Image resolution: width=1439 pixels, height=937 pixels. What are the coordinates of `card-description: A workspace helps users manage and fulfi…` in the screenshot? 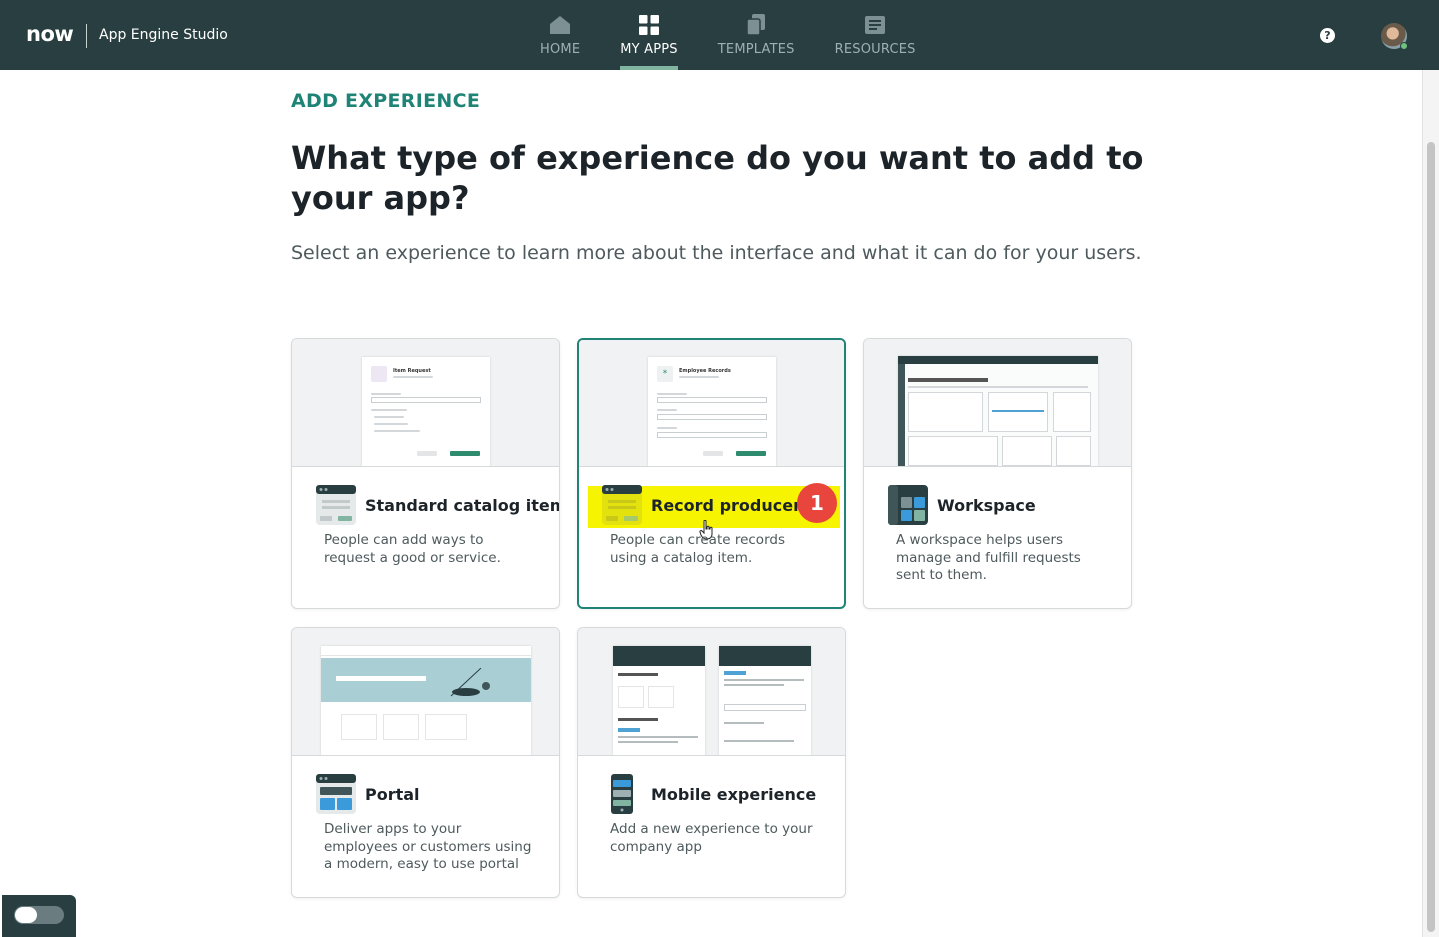 It's located at (988, 557).